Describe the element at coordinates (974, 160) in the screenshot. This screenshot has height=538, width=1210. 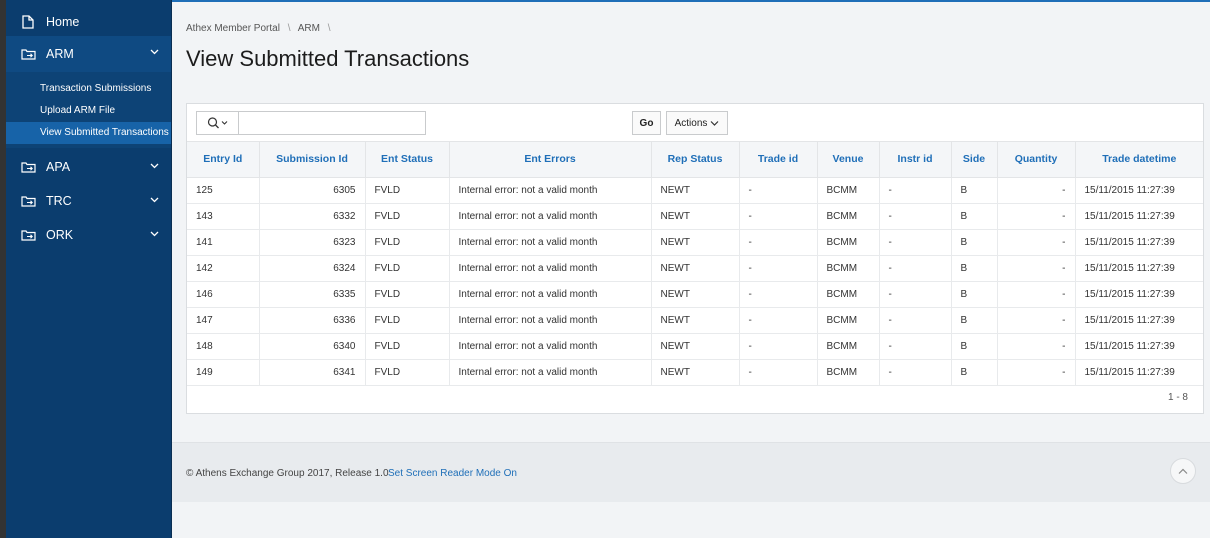
I see `column-header-side: Side` at that location.